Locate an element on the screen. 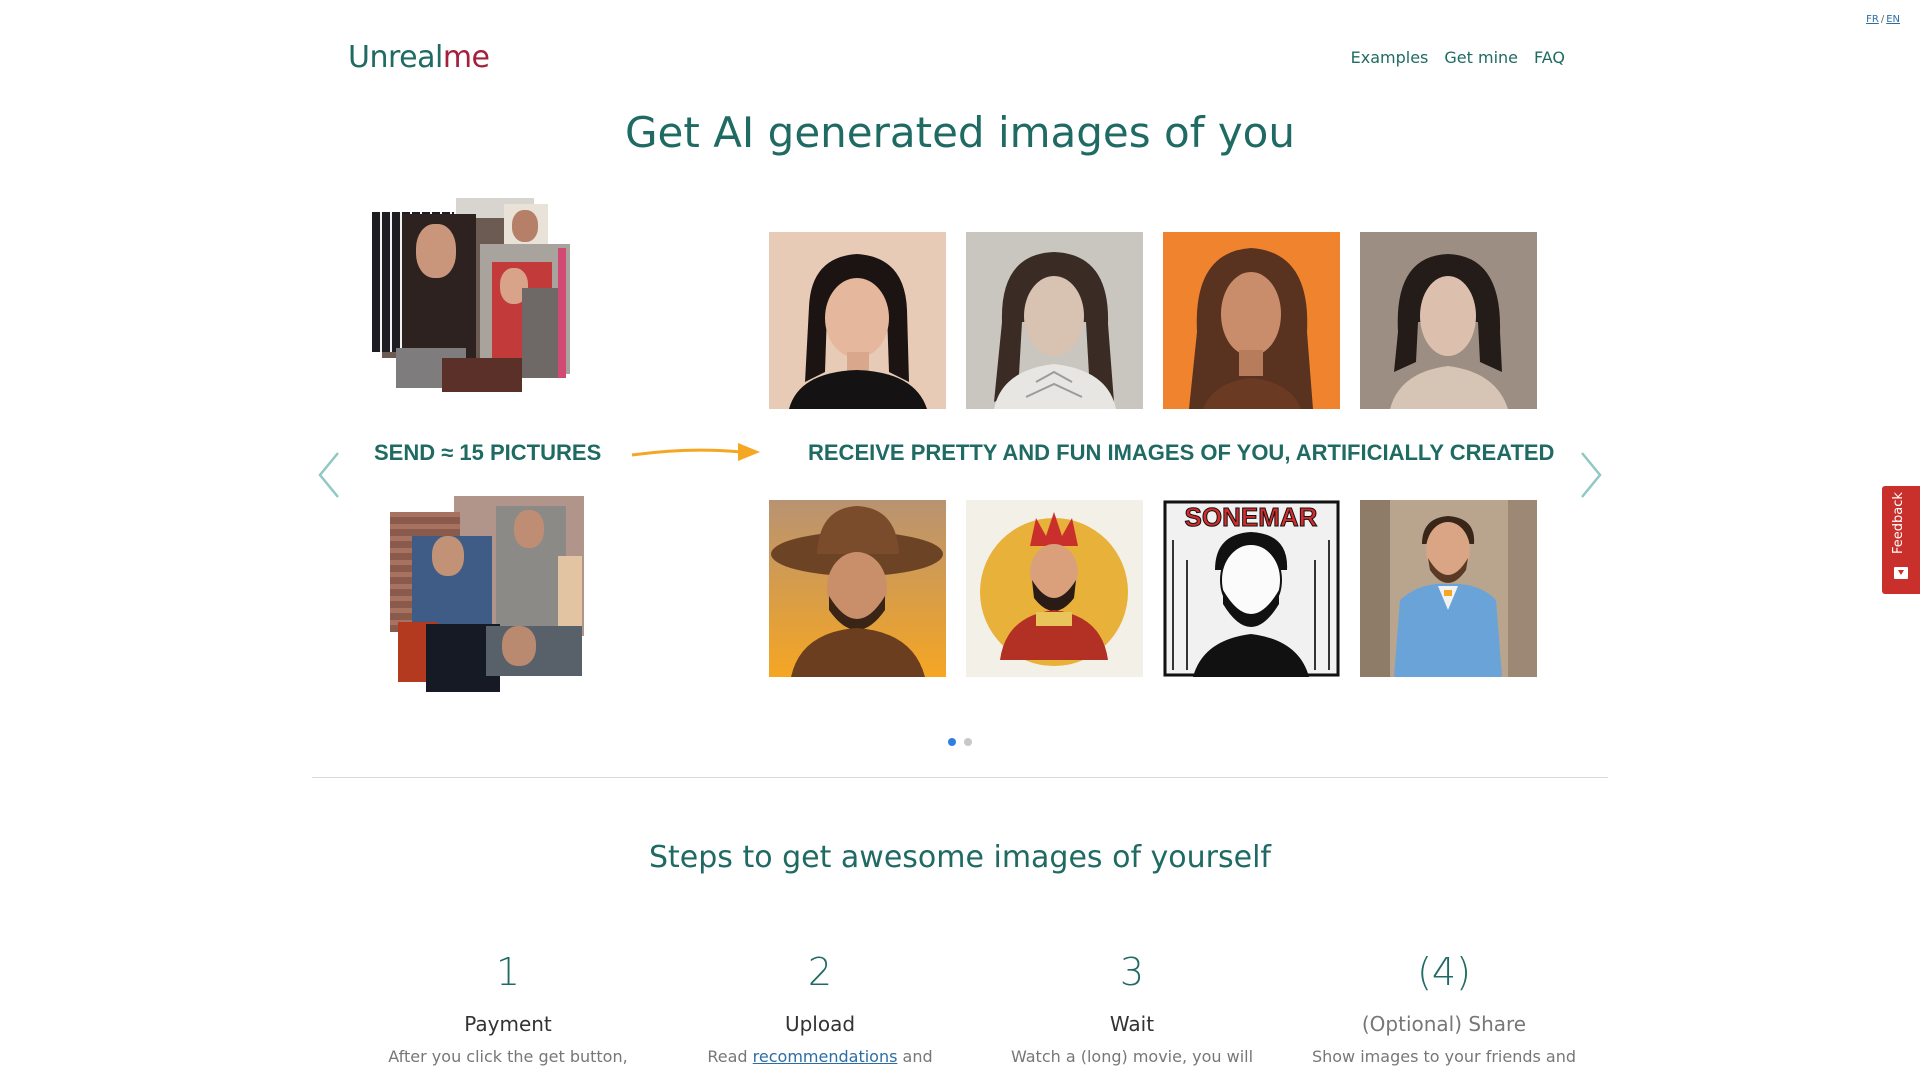  nav-examples: Examples is located at coordinates (1390, 57).